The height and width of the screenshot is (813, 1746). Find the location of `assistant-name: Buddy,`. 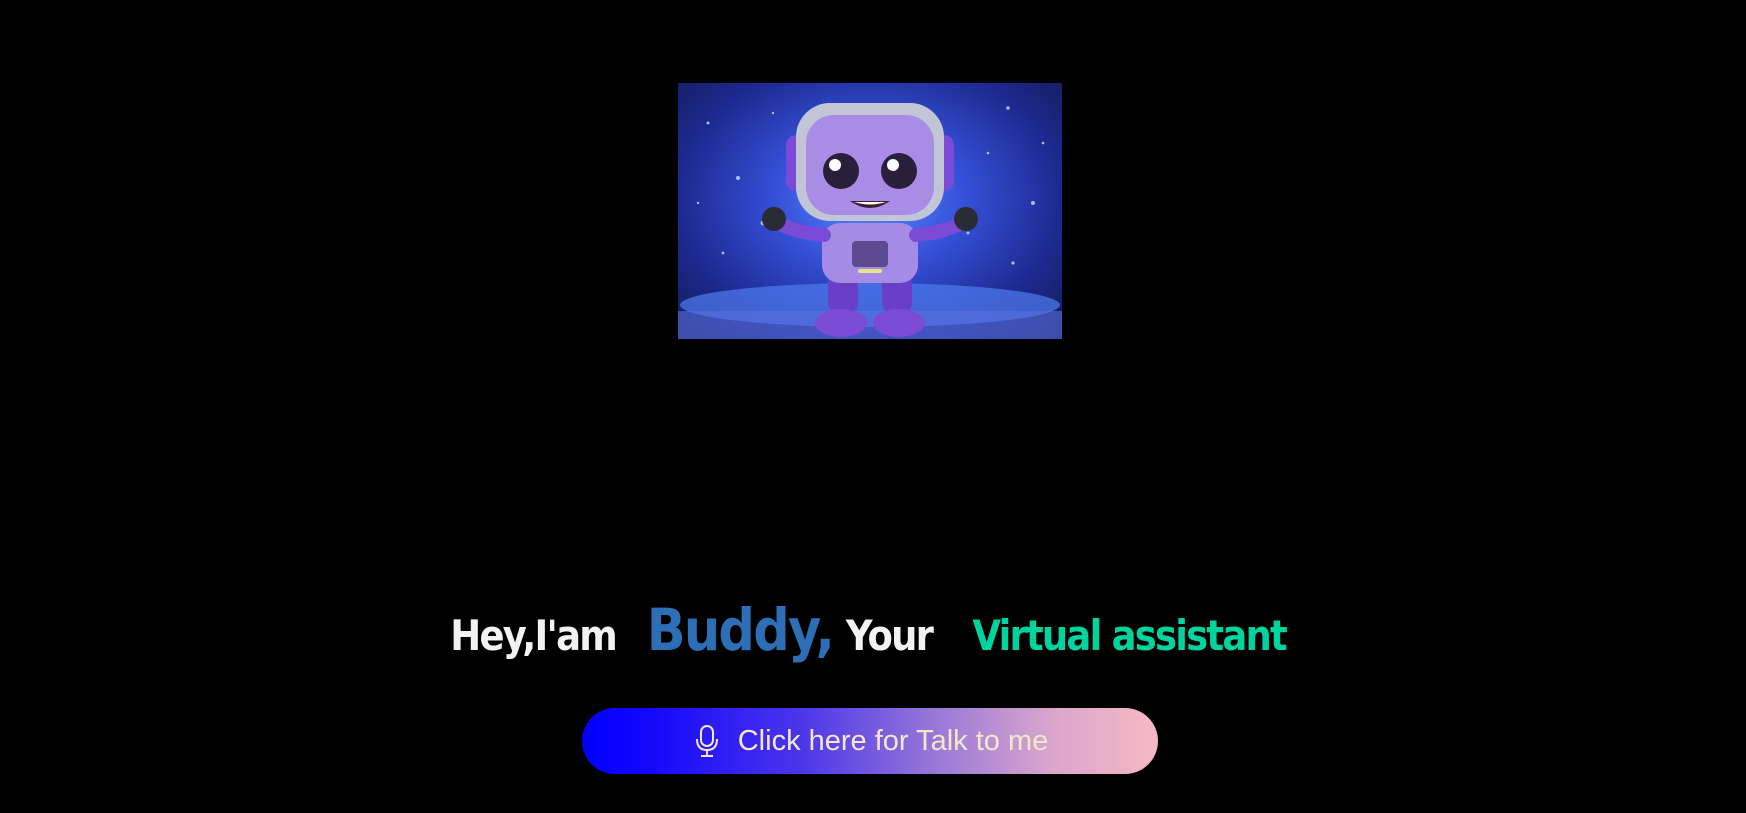

assistant-name: Buddy, is located at coordinates (740, 630).